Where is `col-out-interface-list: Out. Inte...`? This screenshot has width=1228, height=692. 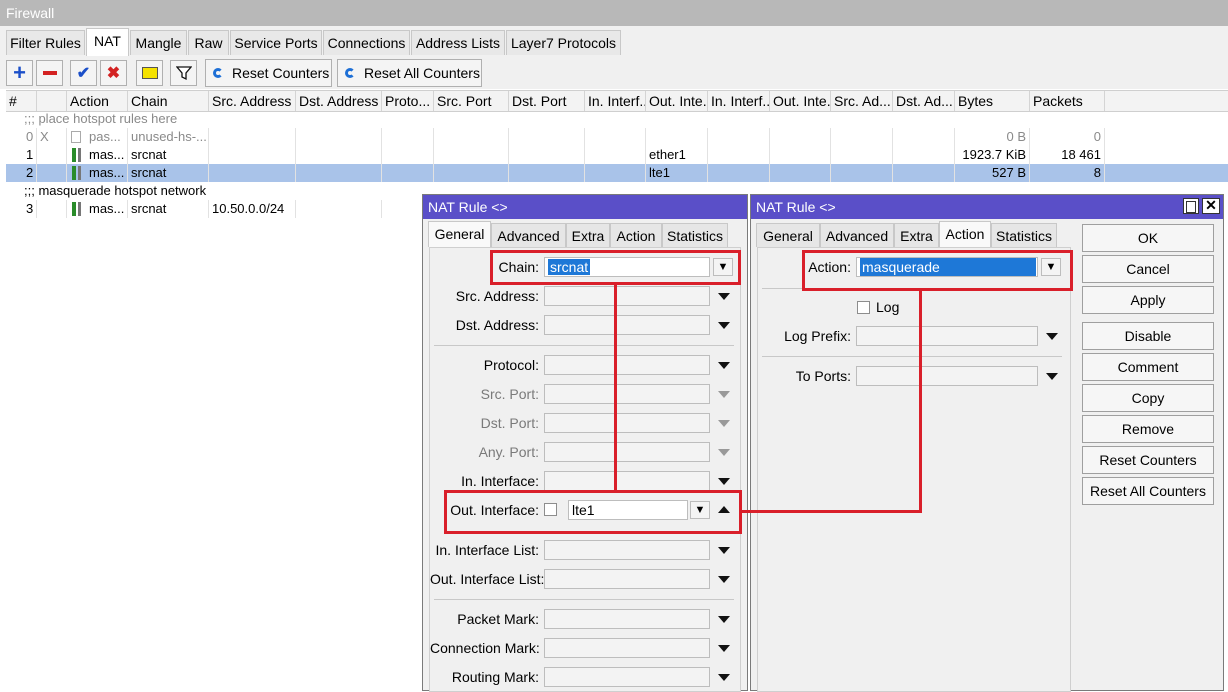 col-out-interface-list: Out. Inte... is located at coordinates (800, 101).